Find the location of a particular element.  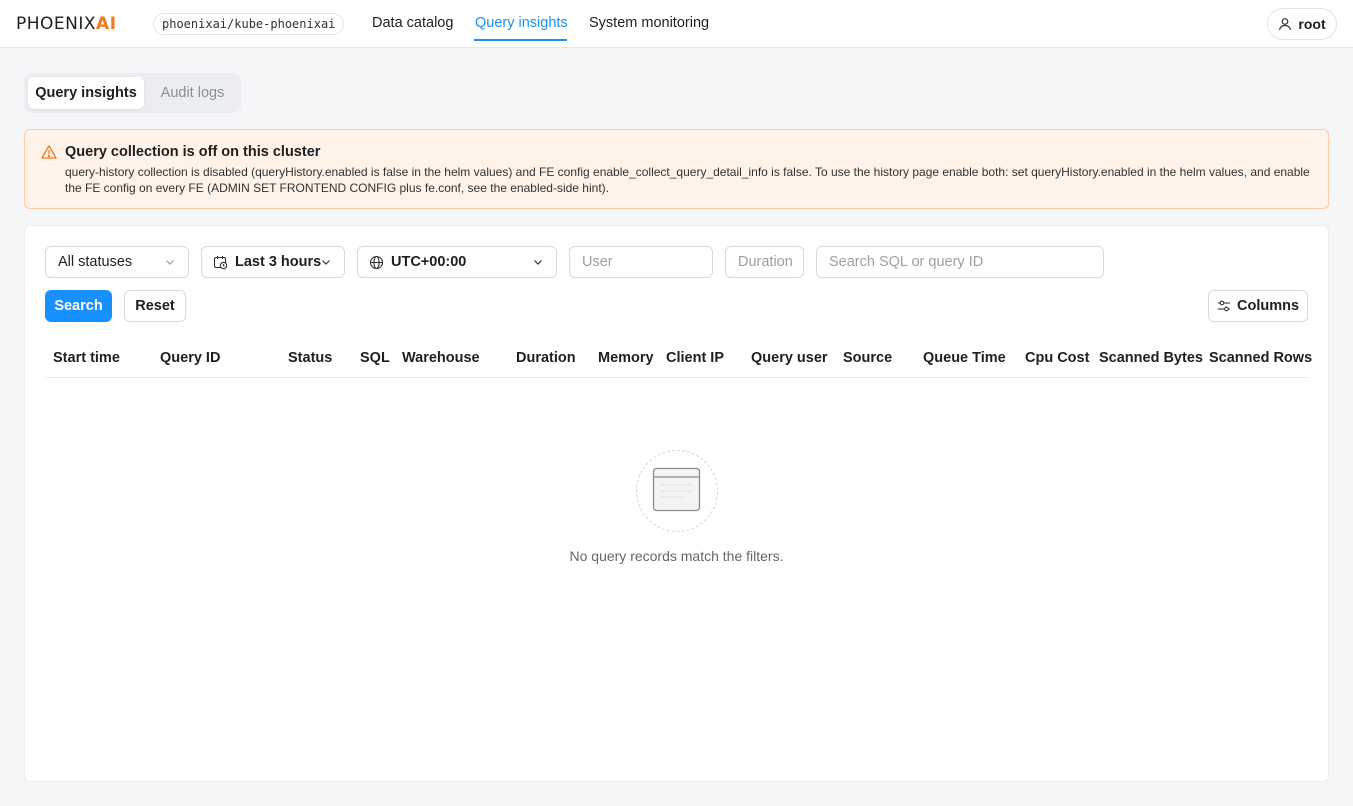

alert-title: Query collection is off on this cluster is located at coordinates (193, 152).